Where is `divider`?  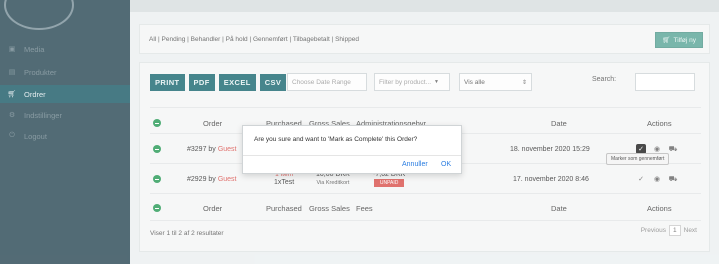
divider is located at coordinates (352, 155).